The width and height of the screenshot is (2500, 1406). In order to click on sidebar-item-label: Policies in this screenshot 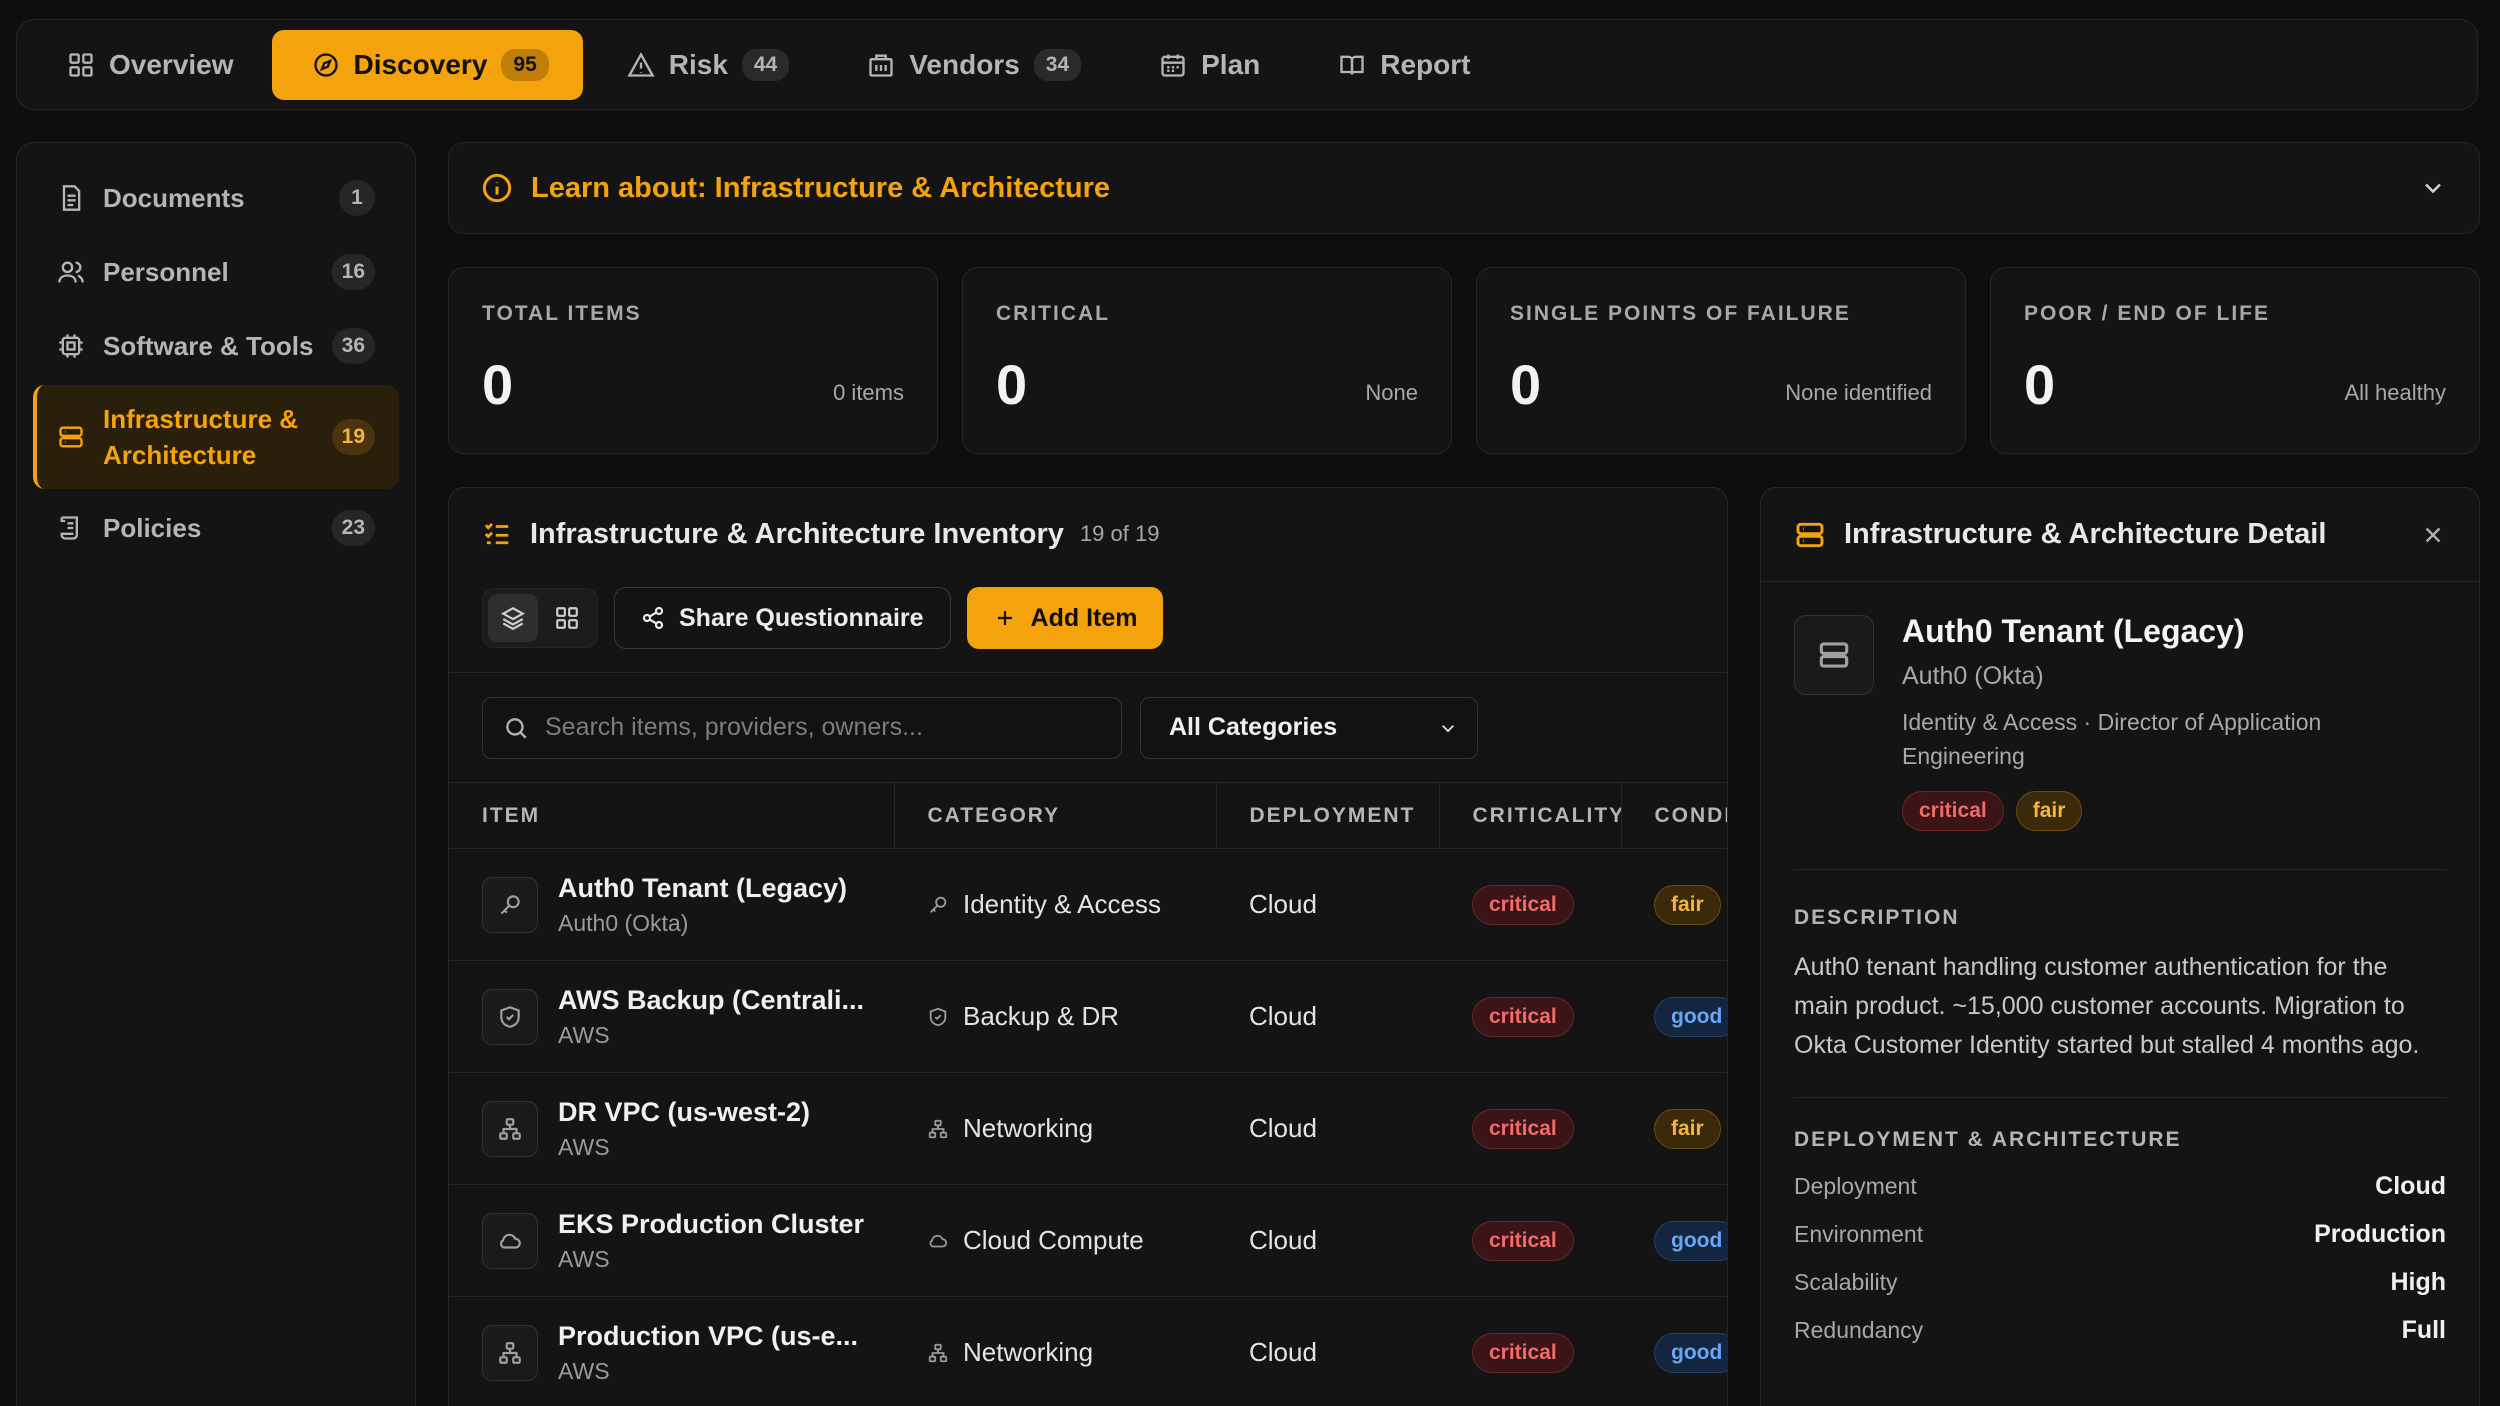, I will do `click(152, 528)`.